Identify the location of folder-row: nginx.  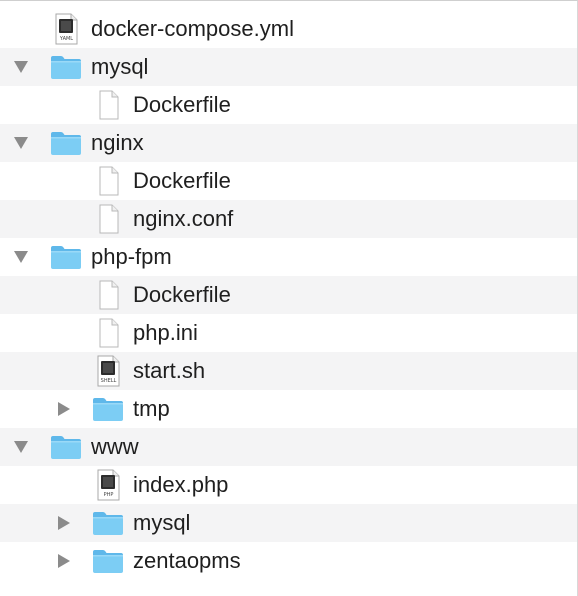
(288, 143).